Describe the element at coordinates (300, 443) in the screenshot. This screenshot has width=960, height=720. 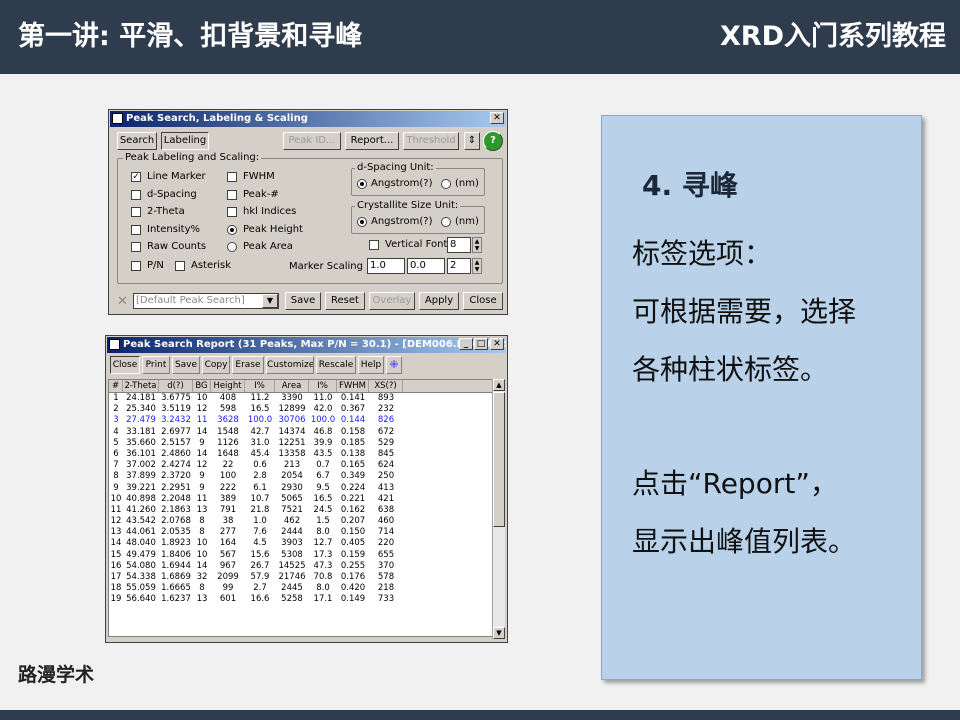
I see `table-row: 5 35.660 2.5157 9 1126 31.0 12251 39.9 0.185 529` at that location.